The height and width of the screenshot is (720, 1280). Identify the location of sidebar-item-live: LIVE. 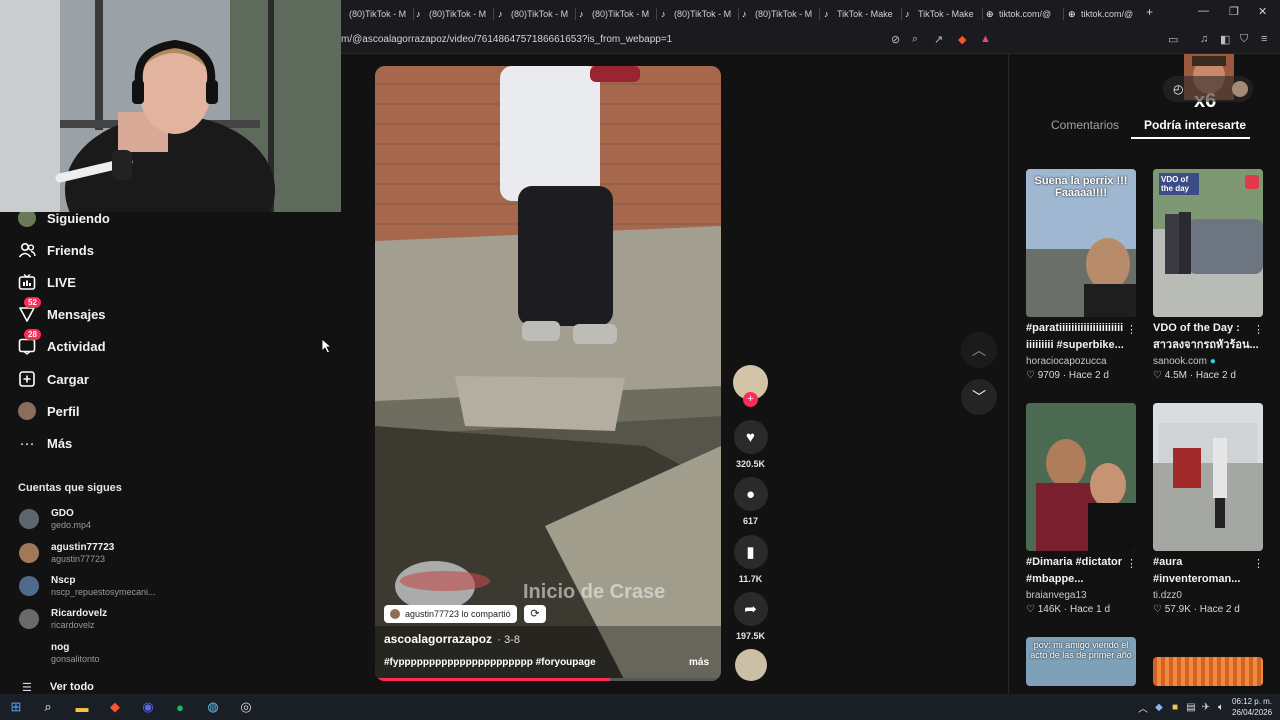
(47, 282).